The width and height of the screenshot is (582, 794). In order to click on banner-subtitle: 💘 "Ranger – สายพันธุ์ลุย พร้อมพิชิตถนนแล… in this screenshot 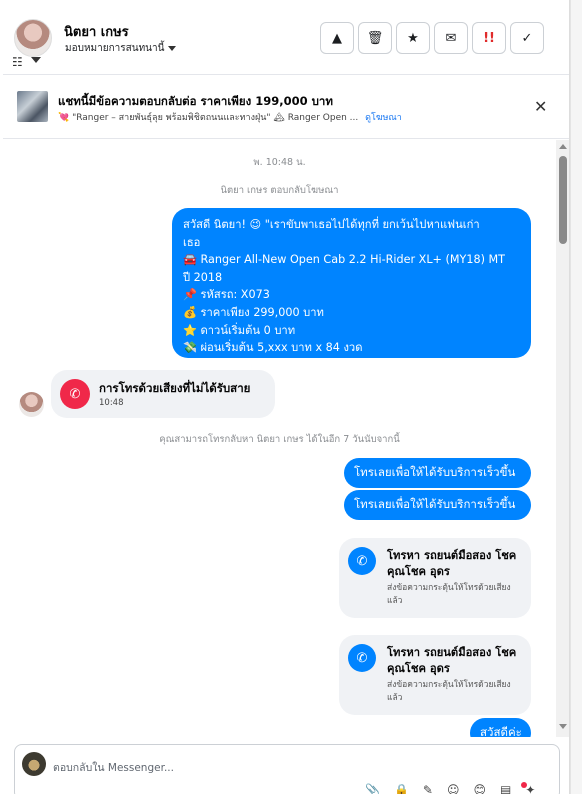, I will do `click(230, 117)`.